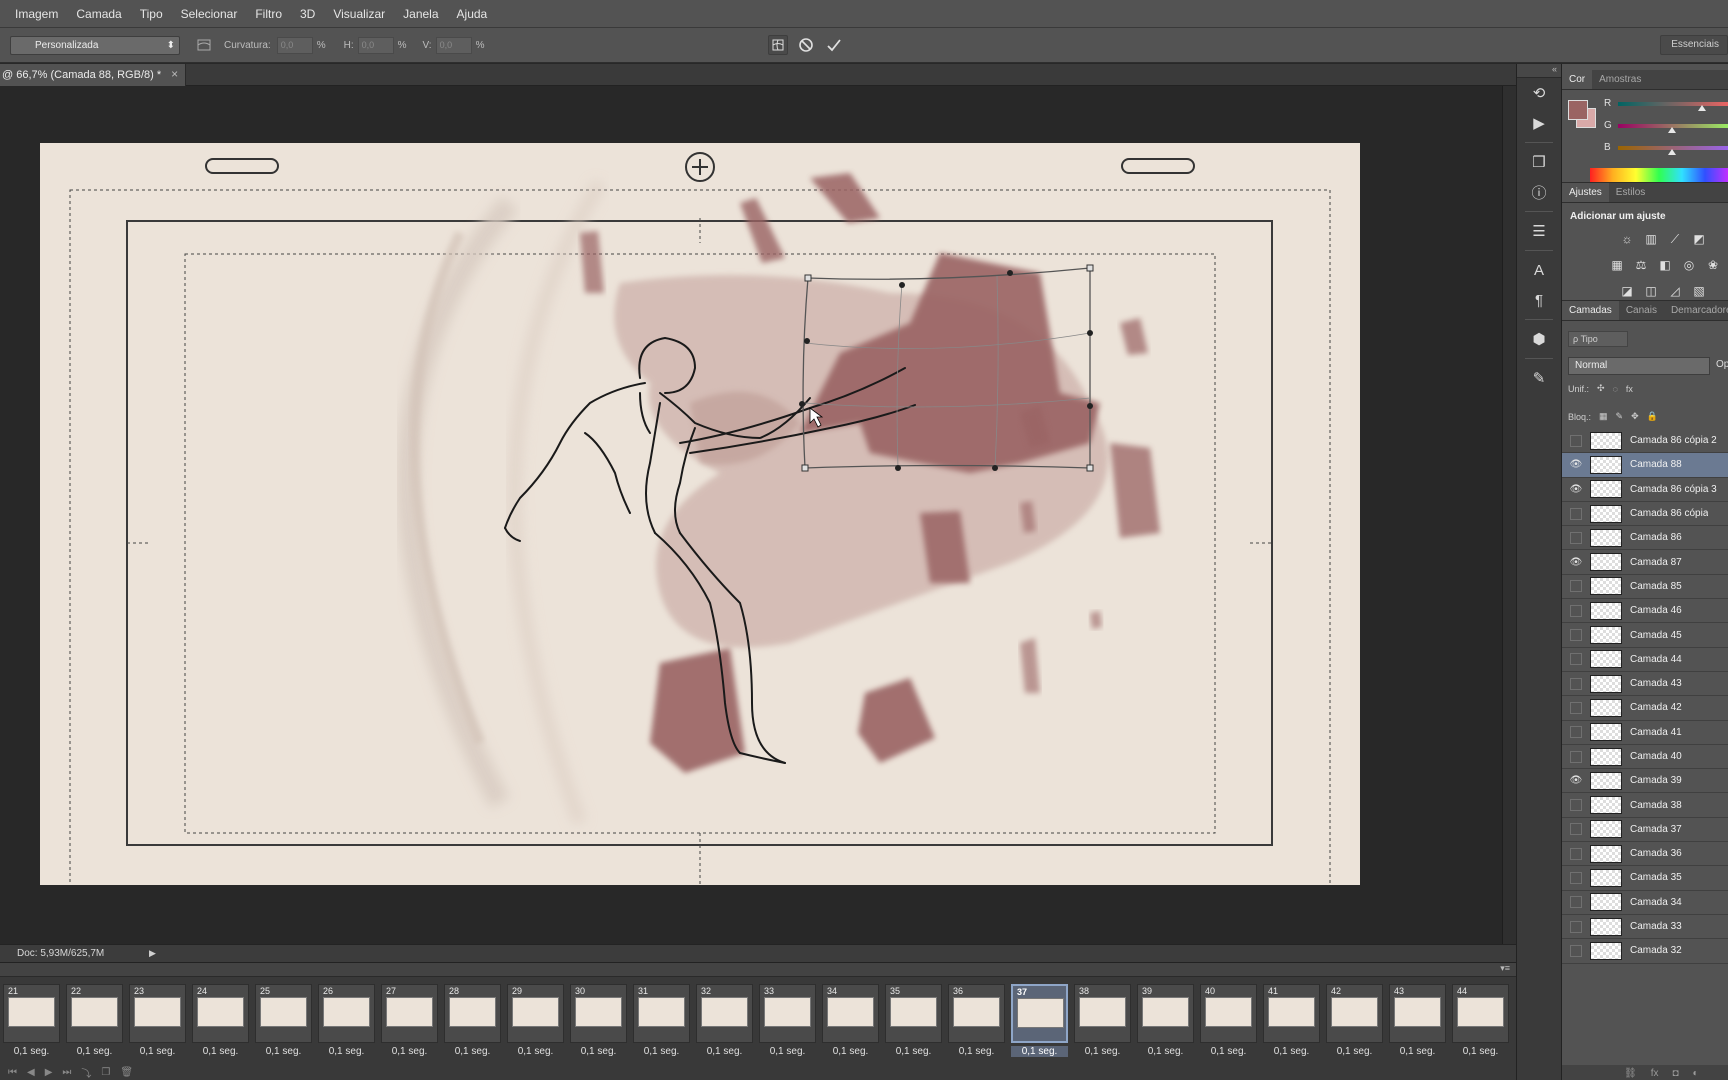 Image resolution: width=1728 pixels, height=1080 pixels. Describe the element at coordinates (1645, 733) in the screenshot. I see `layer-row: Camada 41` at that location.